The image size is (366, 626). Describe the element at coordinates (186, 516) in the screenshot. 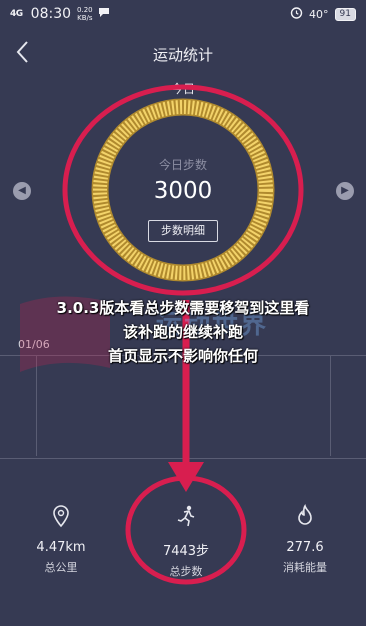

I see `runner-icon` at that location.